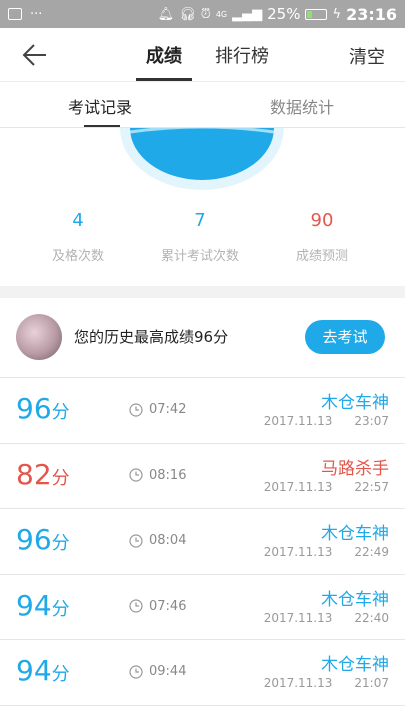 This screenshot has width=405, height=720. What do you see at coordinates (157, 606) in the screenshot?
I see `record-duration: 07:46` at bounding box center [157, 606].